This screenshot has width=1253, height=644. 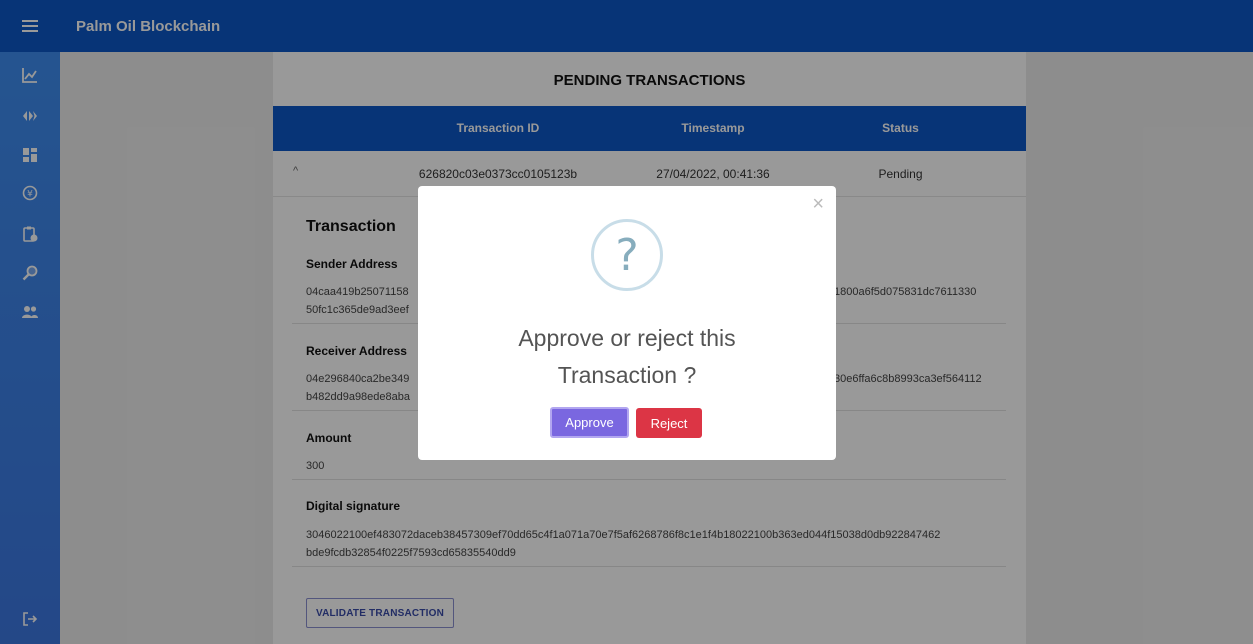 I want to click on question-icon: ?, so click(x=627, y=255).